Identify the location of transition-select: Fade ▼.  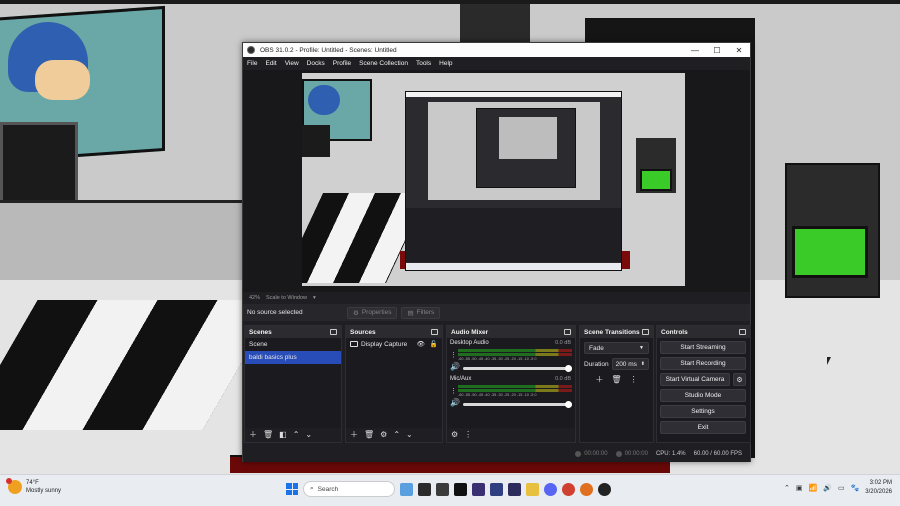
(616, 348).